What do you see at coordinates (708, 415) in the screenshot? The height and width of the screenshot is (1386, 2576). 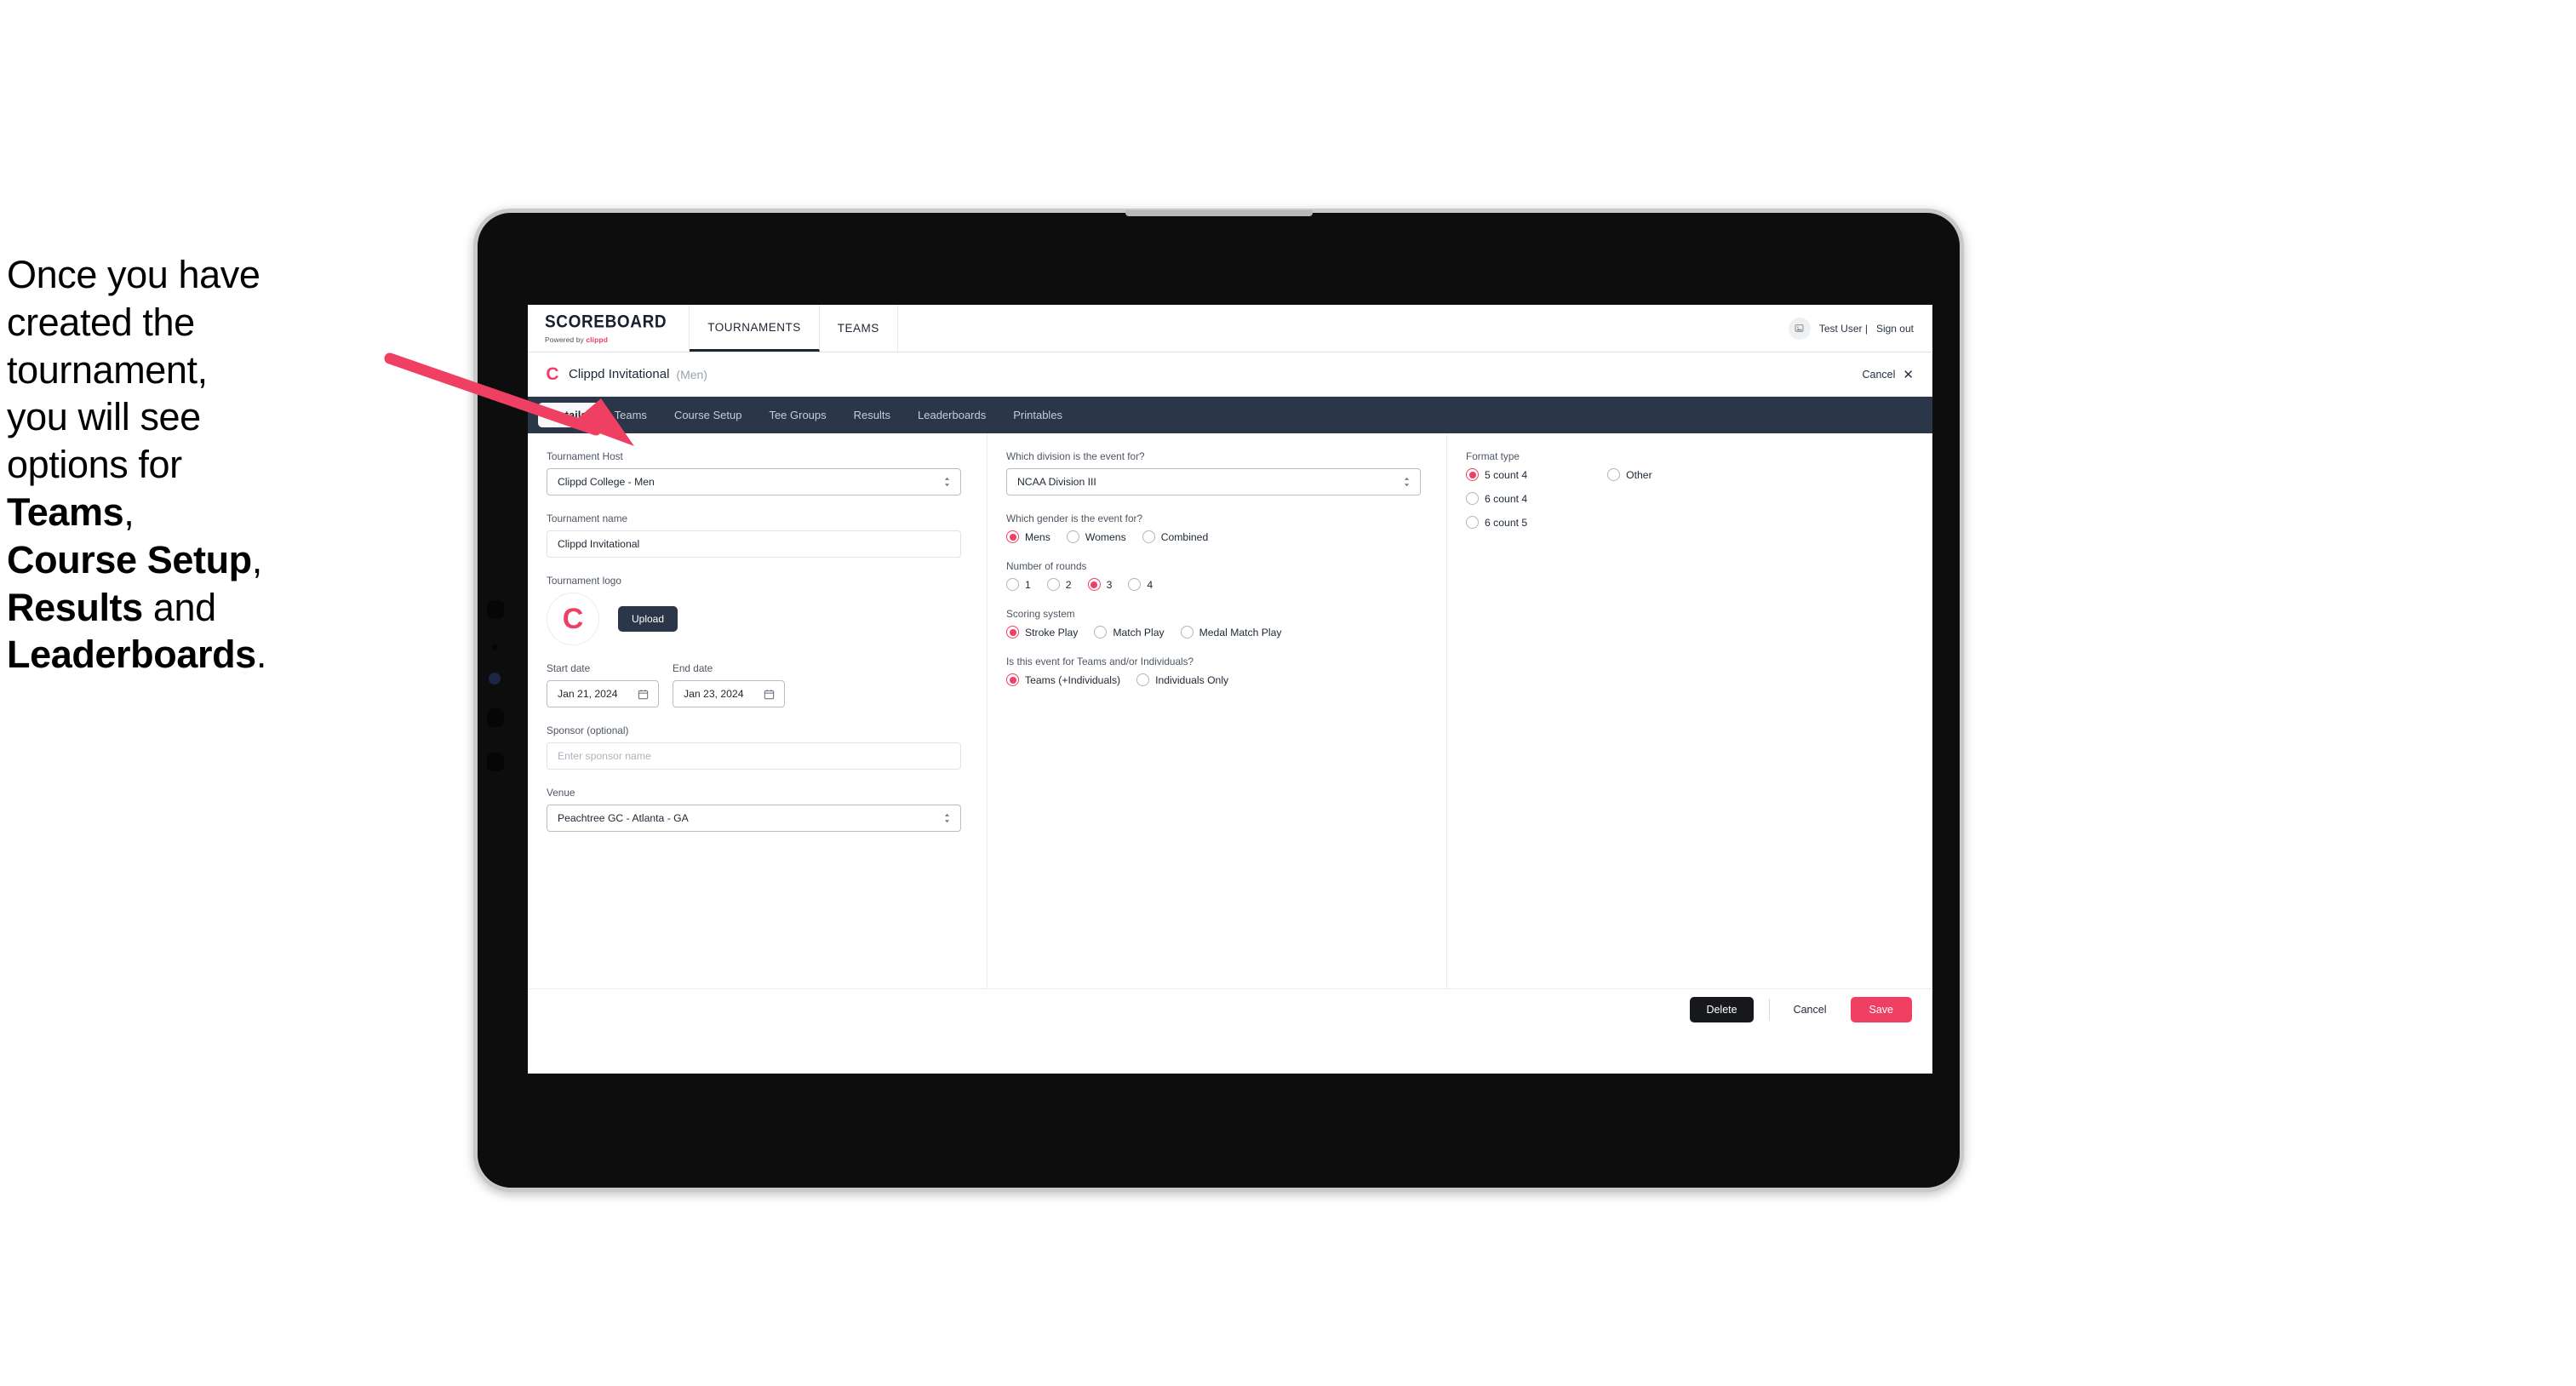 I see `tab-course-setup: Course Setup` at bounding box center [708, 415].